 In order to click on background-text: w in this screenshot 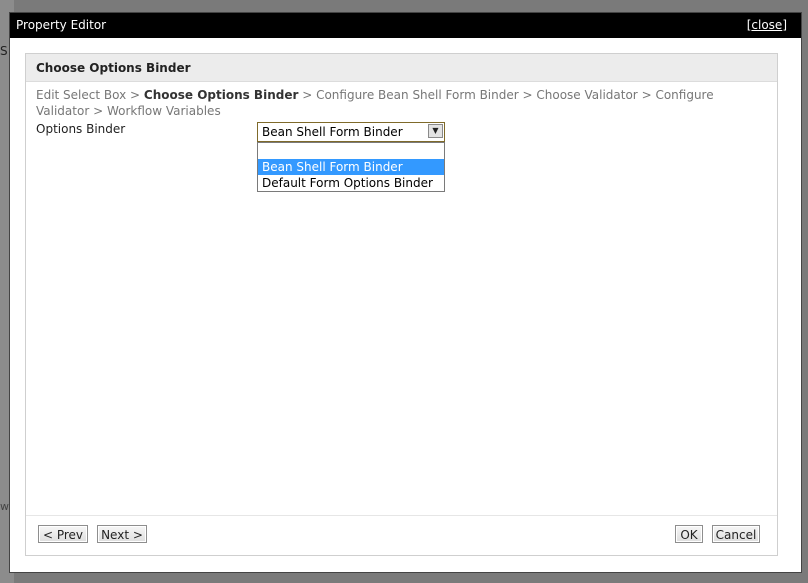, I will do `click(4, 506)`.